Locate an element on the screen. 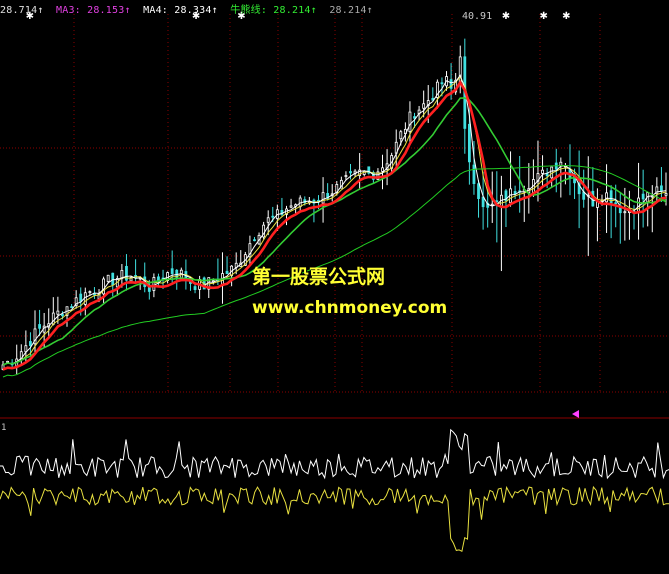 This screenshot has width=669, height=574. legend-last-price: 28.714↑ is located at coordinates (22, 10).